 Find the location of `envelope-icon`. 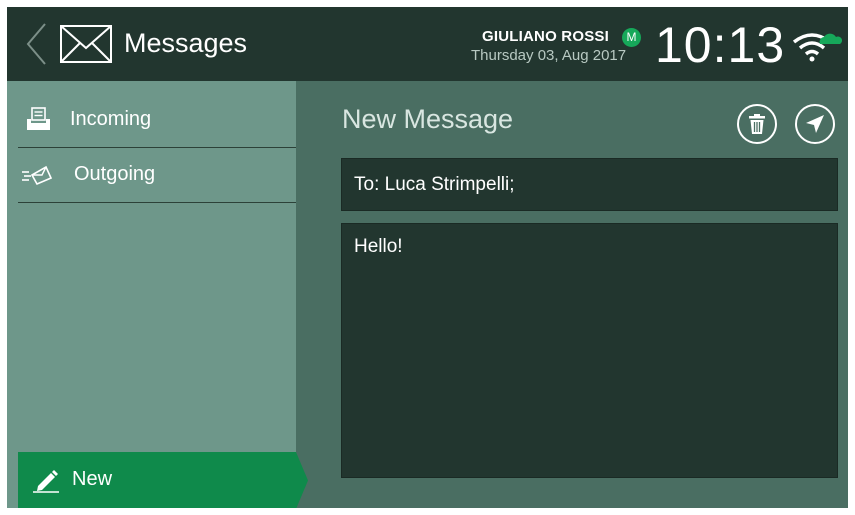

envelope-icon is located at coordinates (86, 44).